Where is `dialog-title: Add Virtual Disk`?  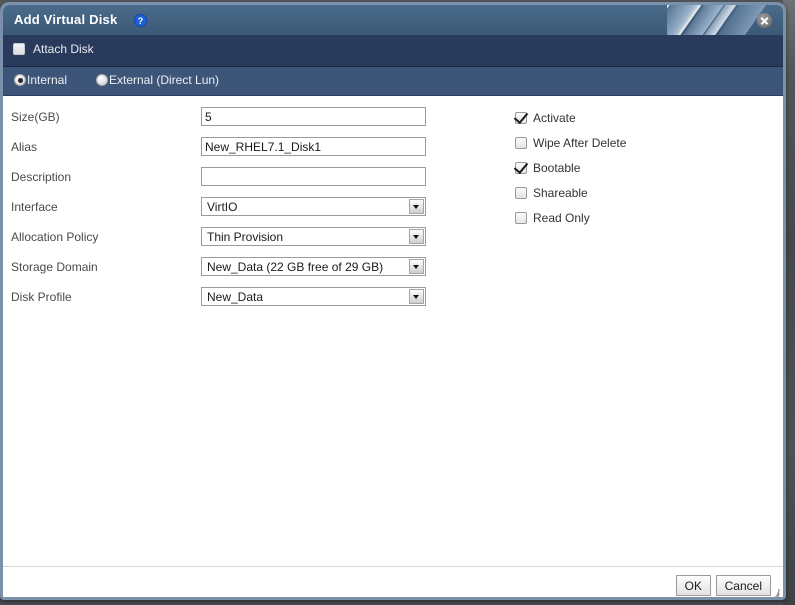
dialog-title: Add Virtual Disk is located at coordinates (66, 19).